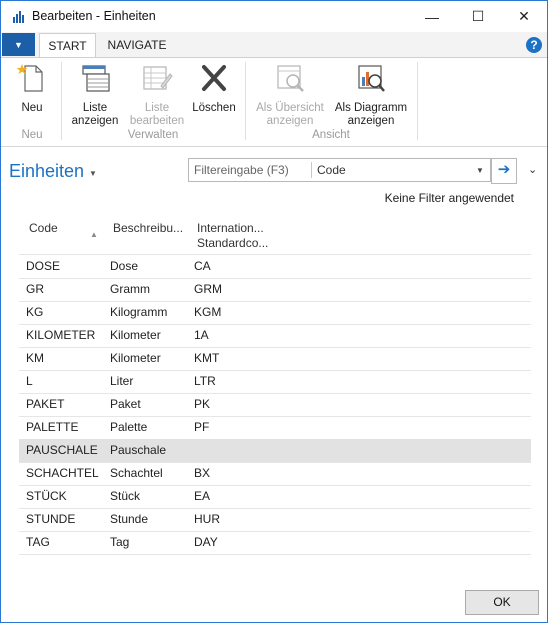  Describe the element at coordinates (371, 78) in the screenshot. I see `chart-magnifier-icon` at that location.